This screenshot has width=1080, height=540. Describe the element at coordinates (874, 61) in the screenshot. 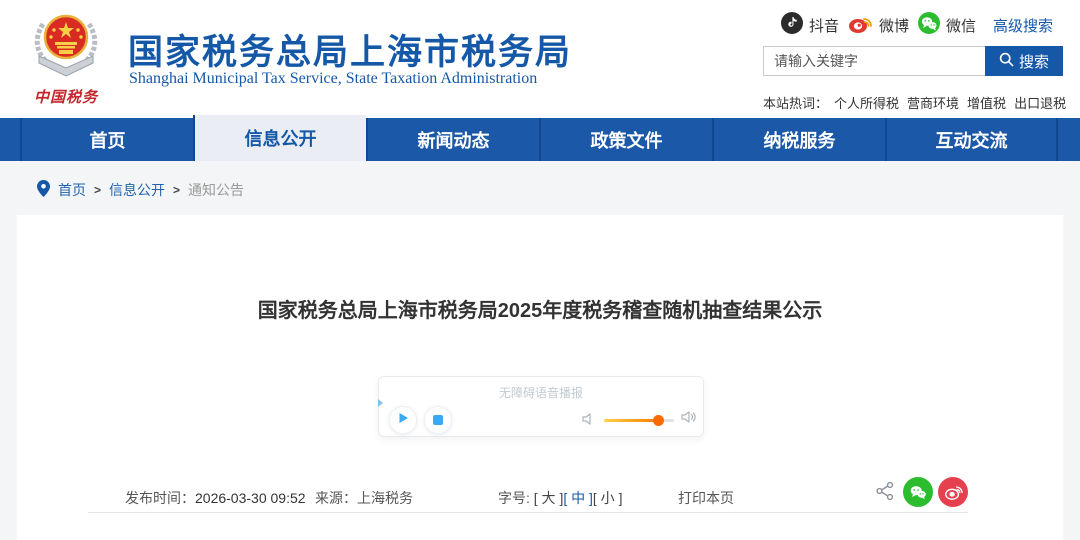

I see `search-input` at that location.